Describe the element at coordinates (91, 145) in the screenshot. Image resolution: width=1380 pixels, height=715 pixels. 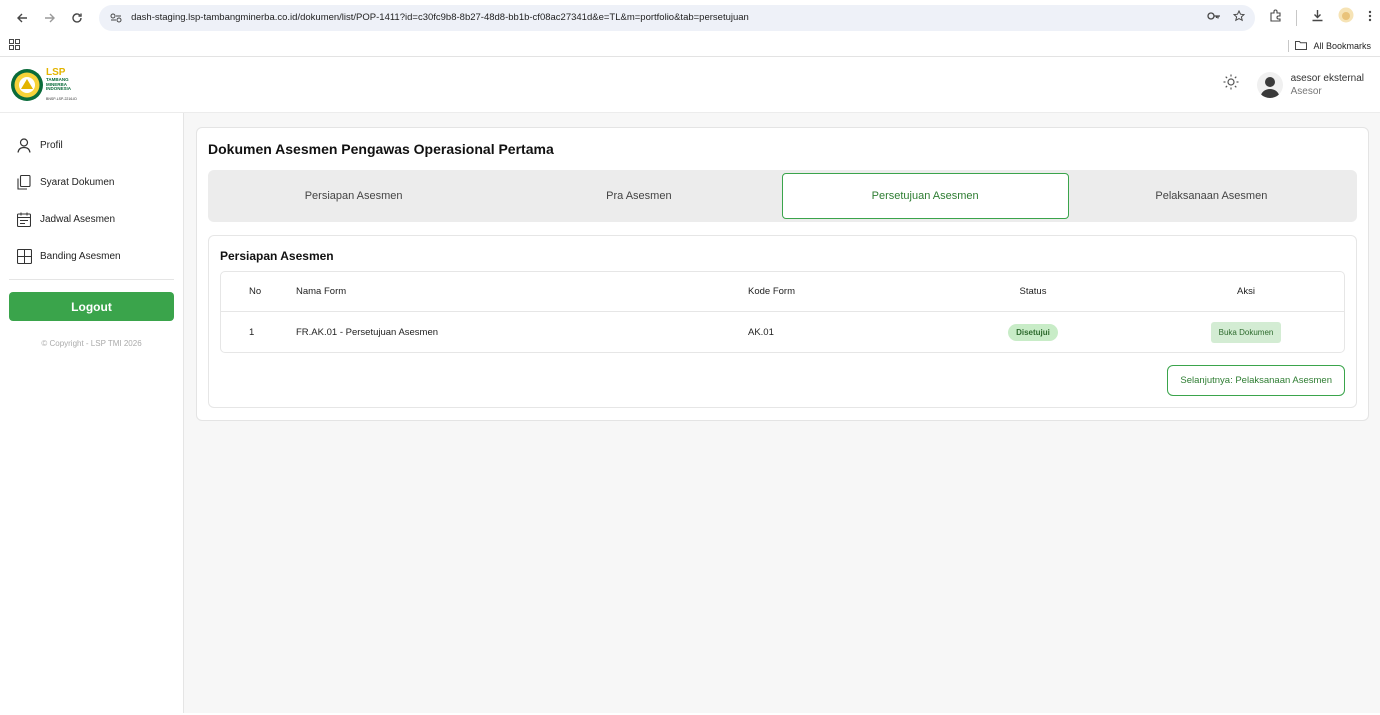
I see `sidebar-item-profil: Profil` at that location.